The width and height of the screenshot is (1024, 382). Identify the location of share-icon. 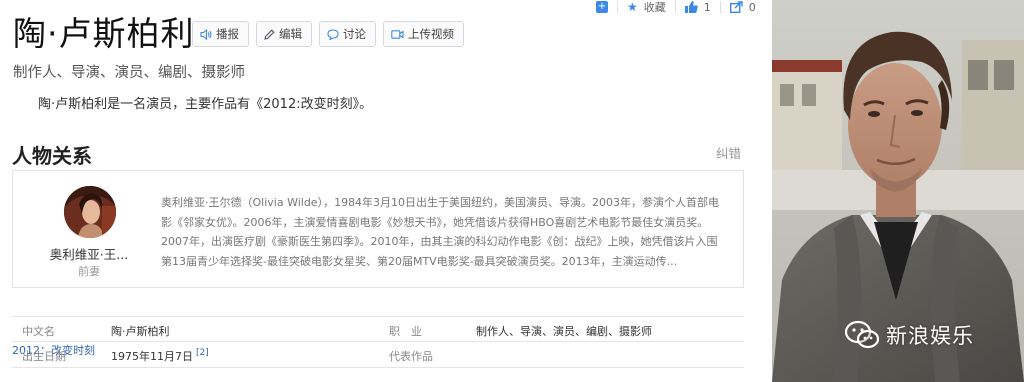
(736, 7).